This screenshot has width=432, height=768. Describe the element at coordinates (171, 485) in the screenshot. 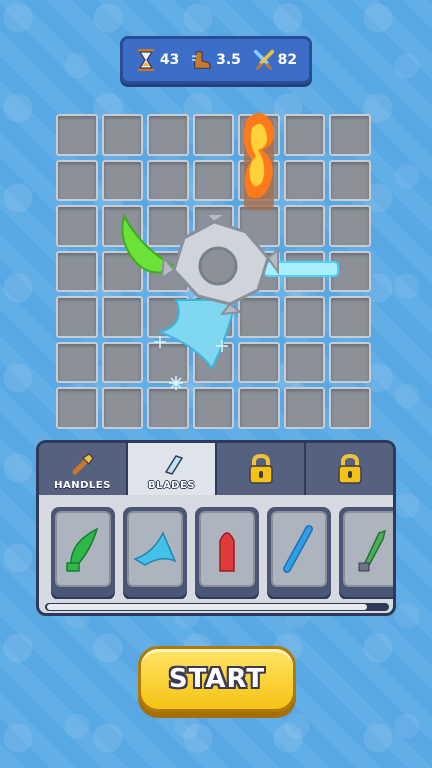

I see `tab-blades-label: BLADES` at that location.